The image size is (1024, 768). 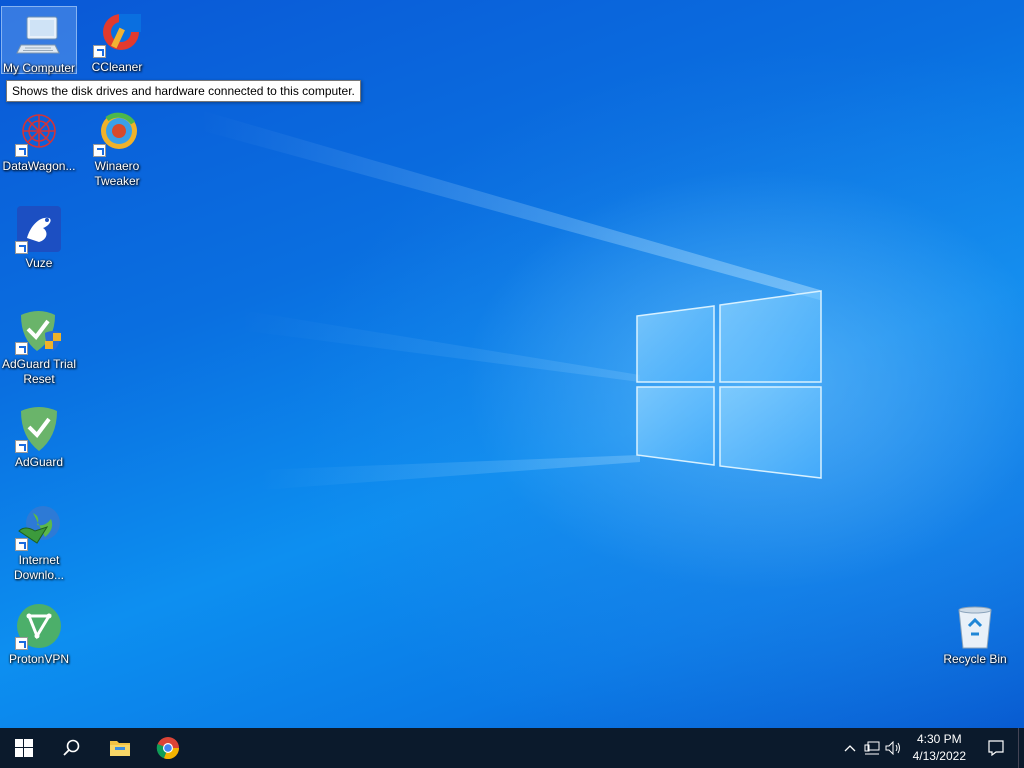 I want to click on volume-icon, so click(x=894, y=748).